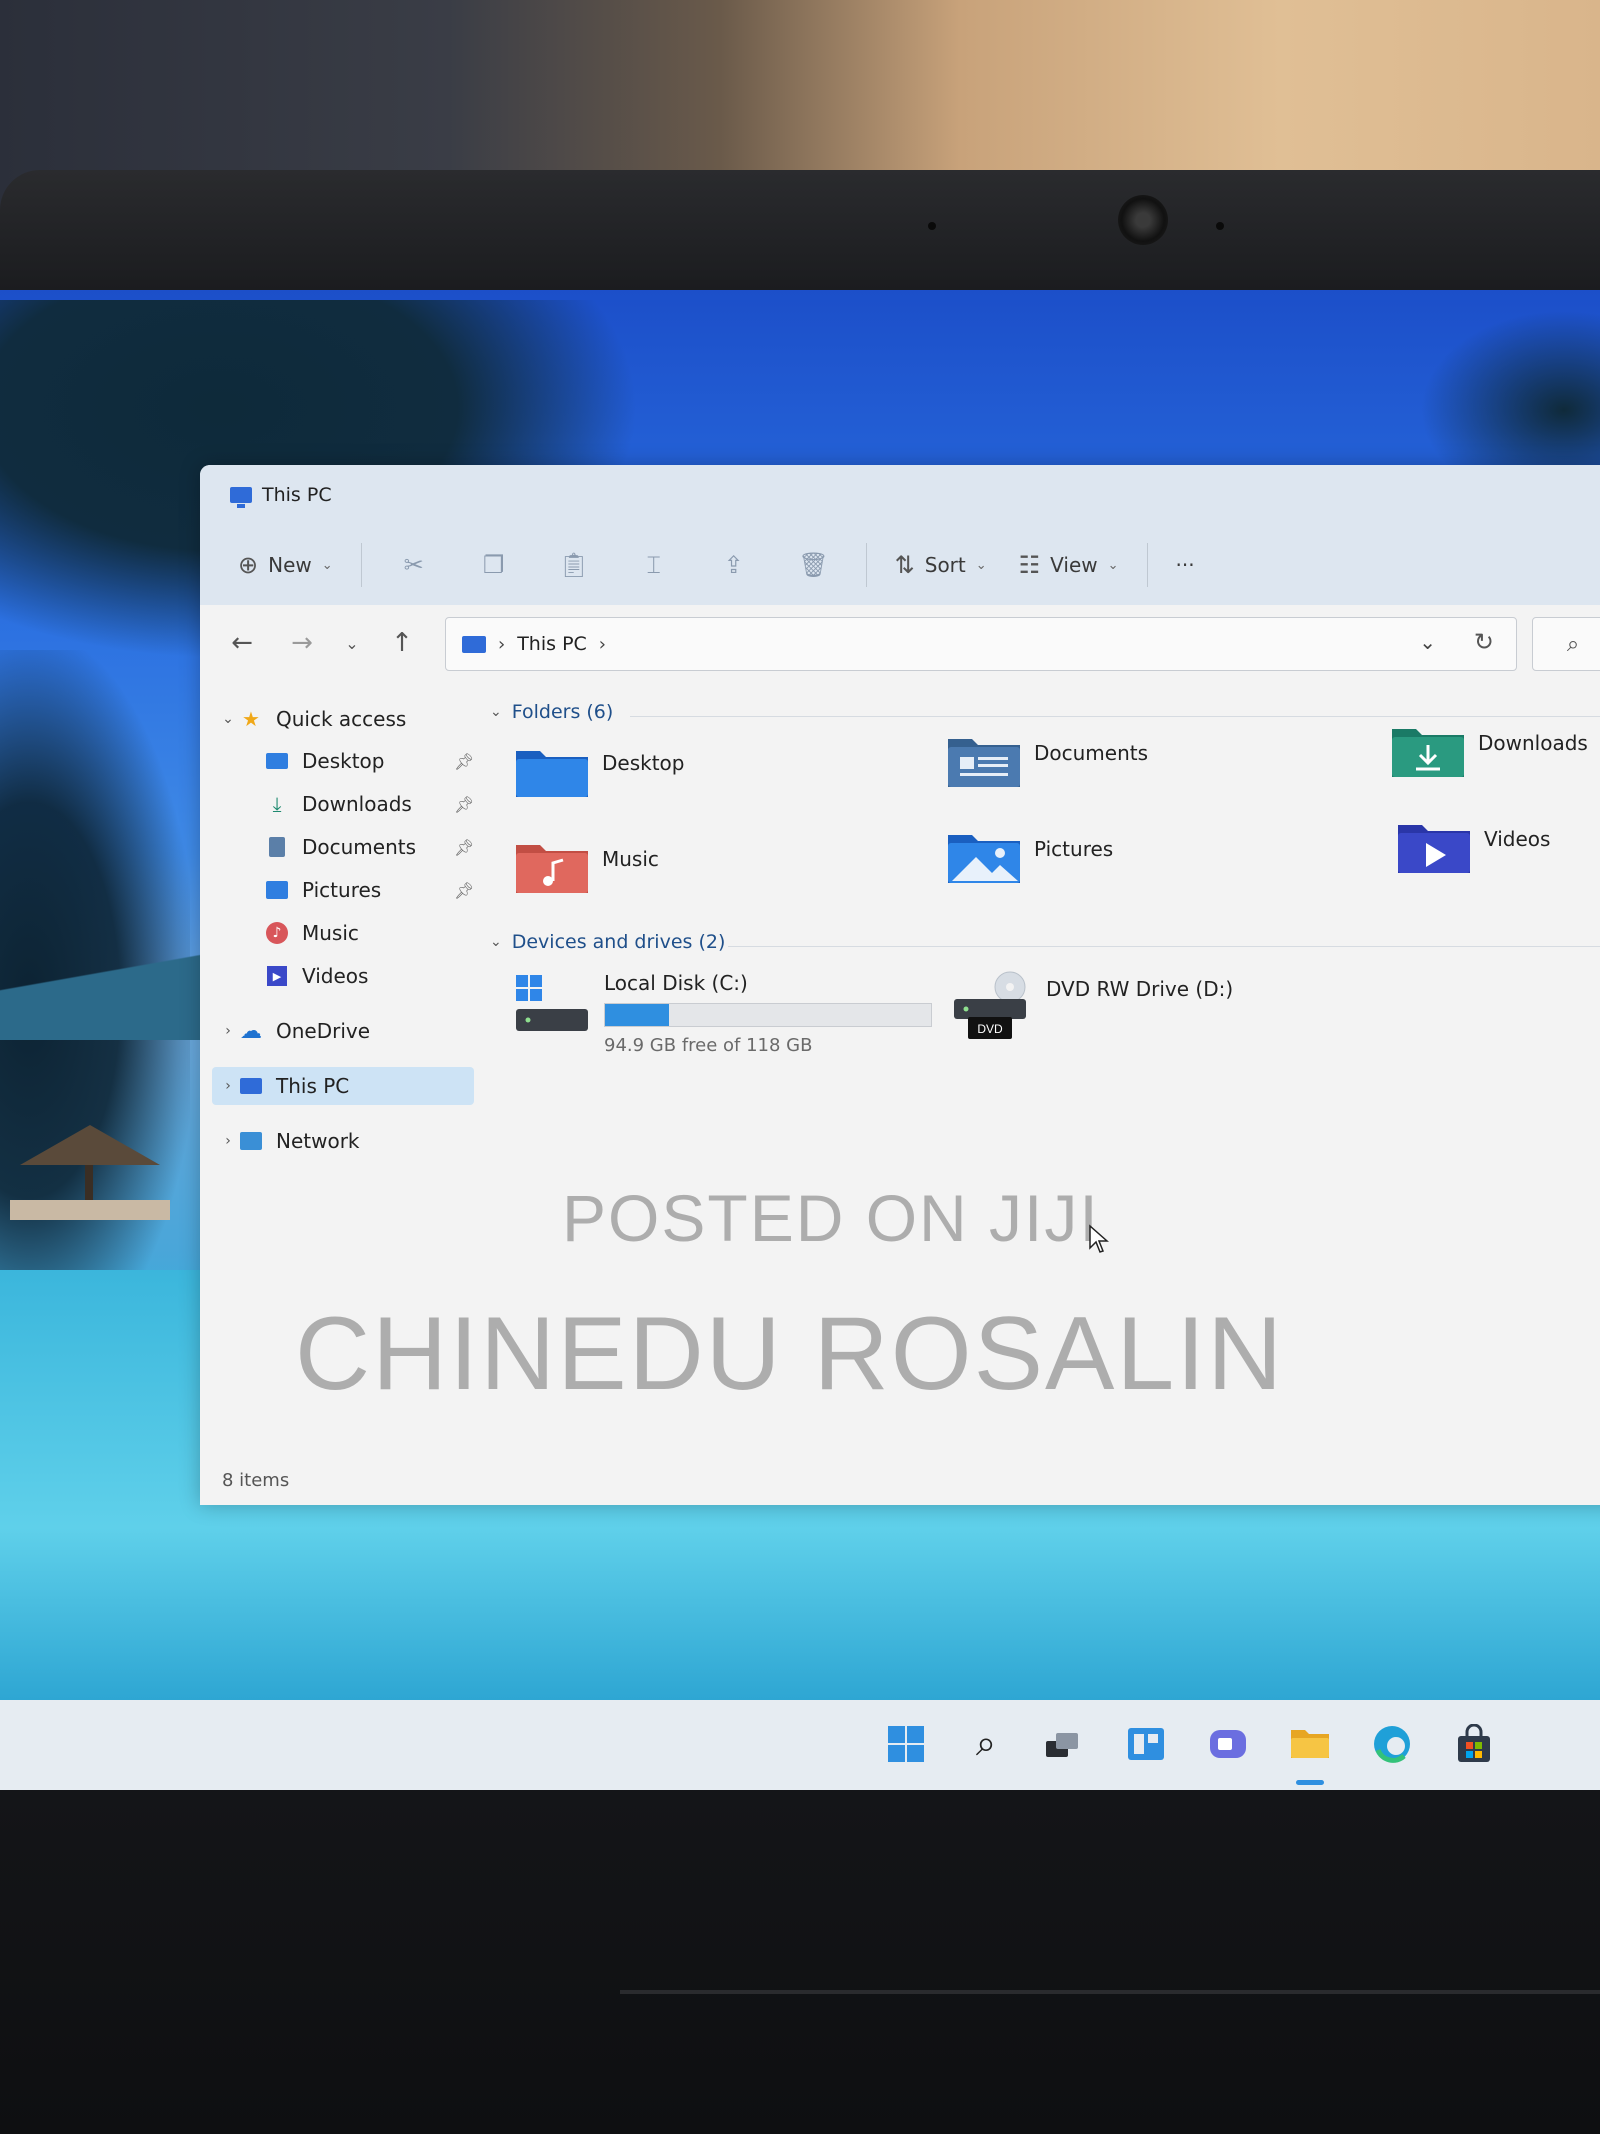  What do you see at coordinates (630, 859) in the screenshot?
I see `folder-label: Music` at bounding box center [630, 859].